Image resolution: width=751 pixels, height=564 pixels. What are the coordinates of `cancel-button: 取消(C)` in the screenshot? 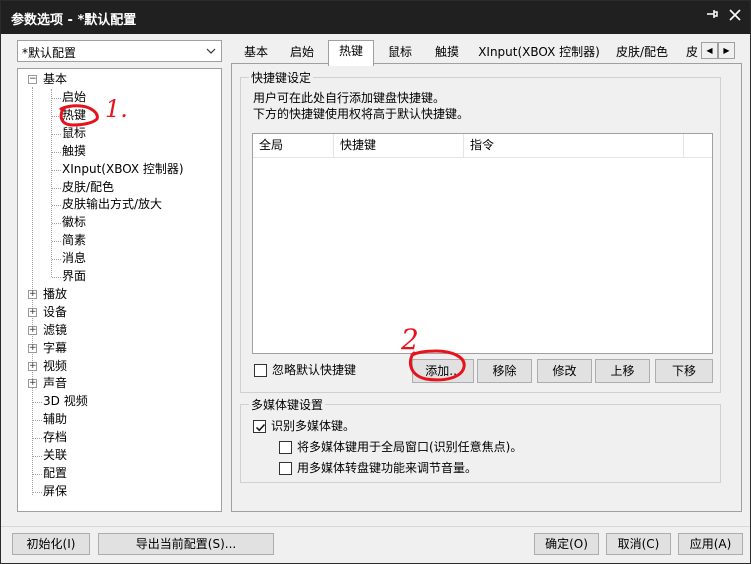 It's located at (638, 544).